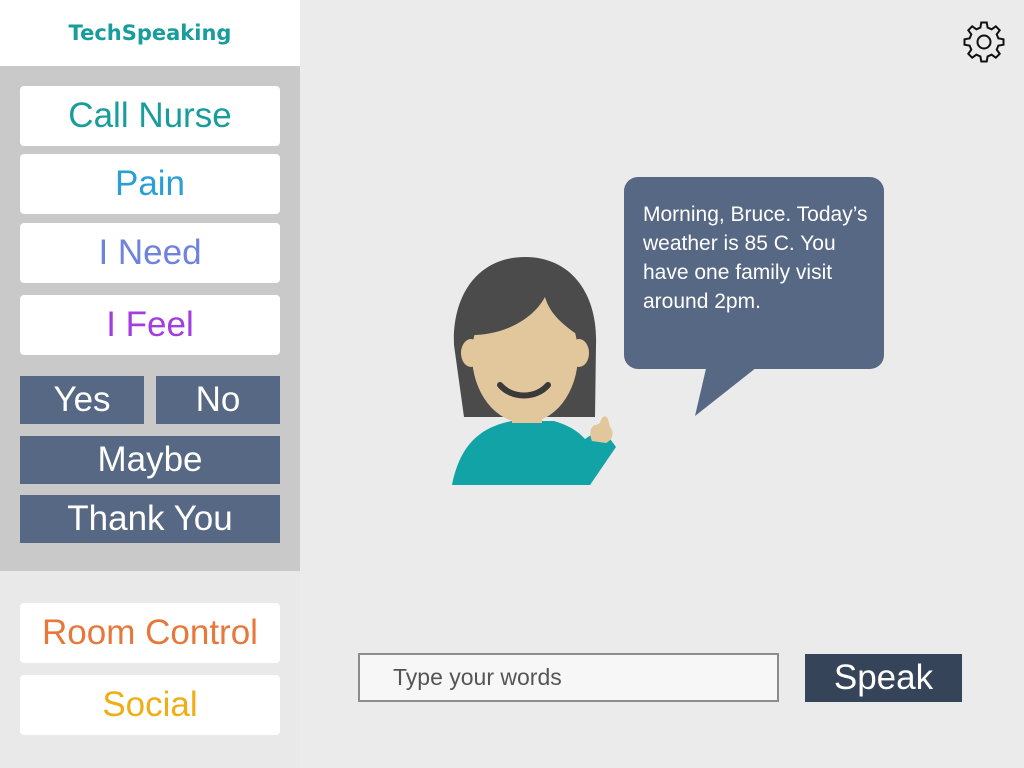  What do you see at coordinates (150, 519) in the screenshot?
I see `thank-you-button: Thank You` at bounding box center [150, 519].